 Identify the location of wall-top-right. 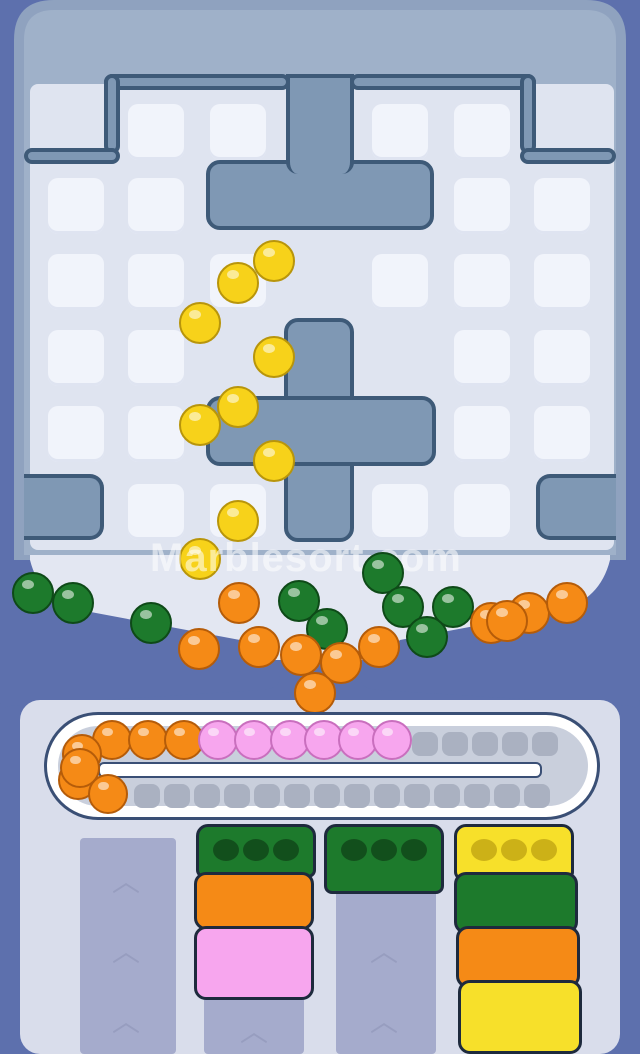
(443, 82).